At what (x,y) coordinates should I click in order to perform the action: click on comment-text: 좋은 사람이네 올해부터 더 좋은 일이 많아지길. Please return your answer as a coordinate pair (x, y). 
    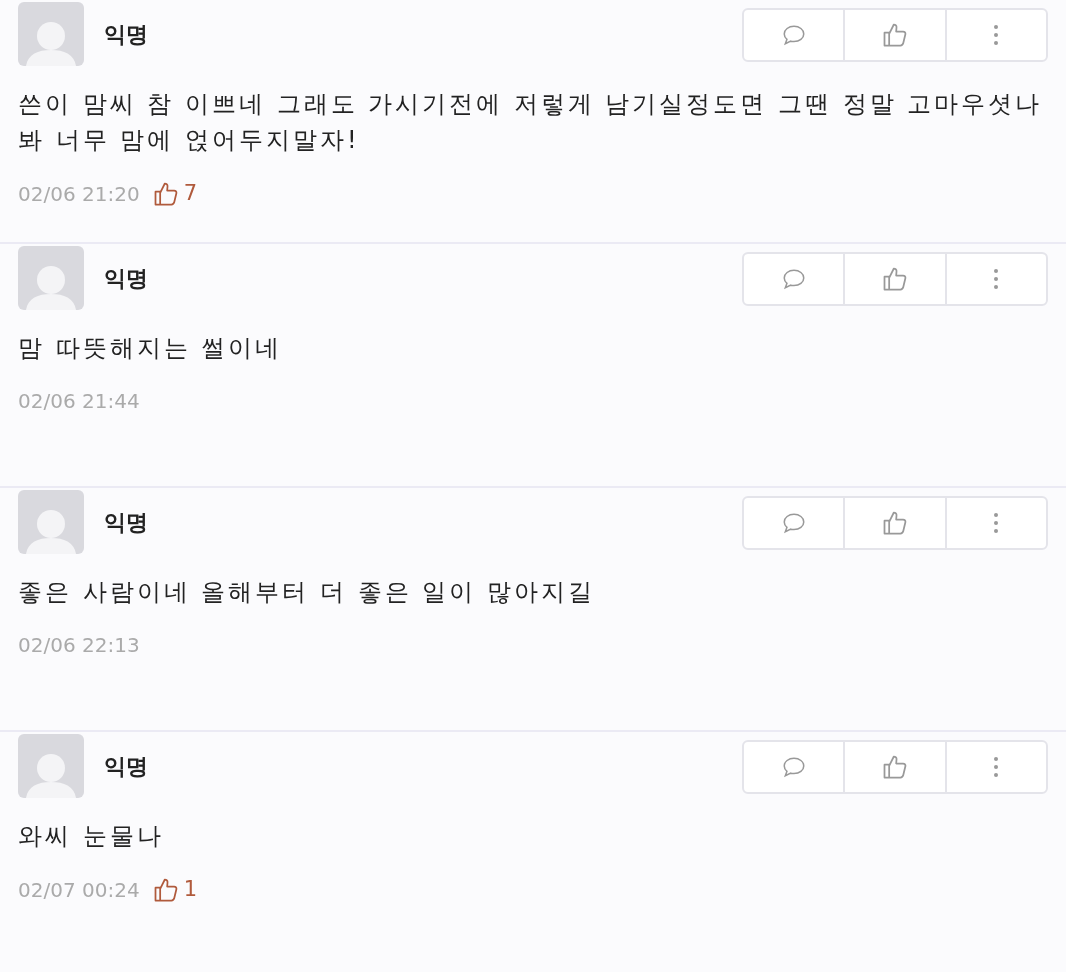
    Looking at the image, I should click on (307, 592).